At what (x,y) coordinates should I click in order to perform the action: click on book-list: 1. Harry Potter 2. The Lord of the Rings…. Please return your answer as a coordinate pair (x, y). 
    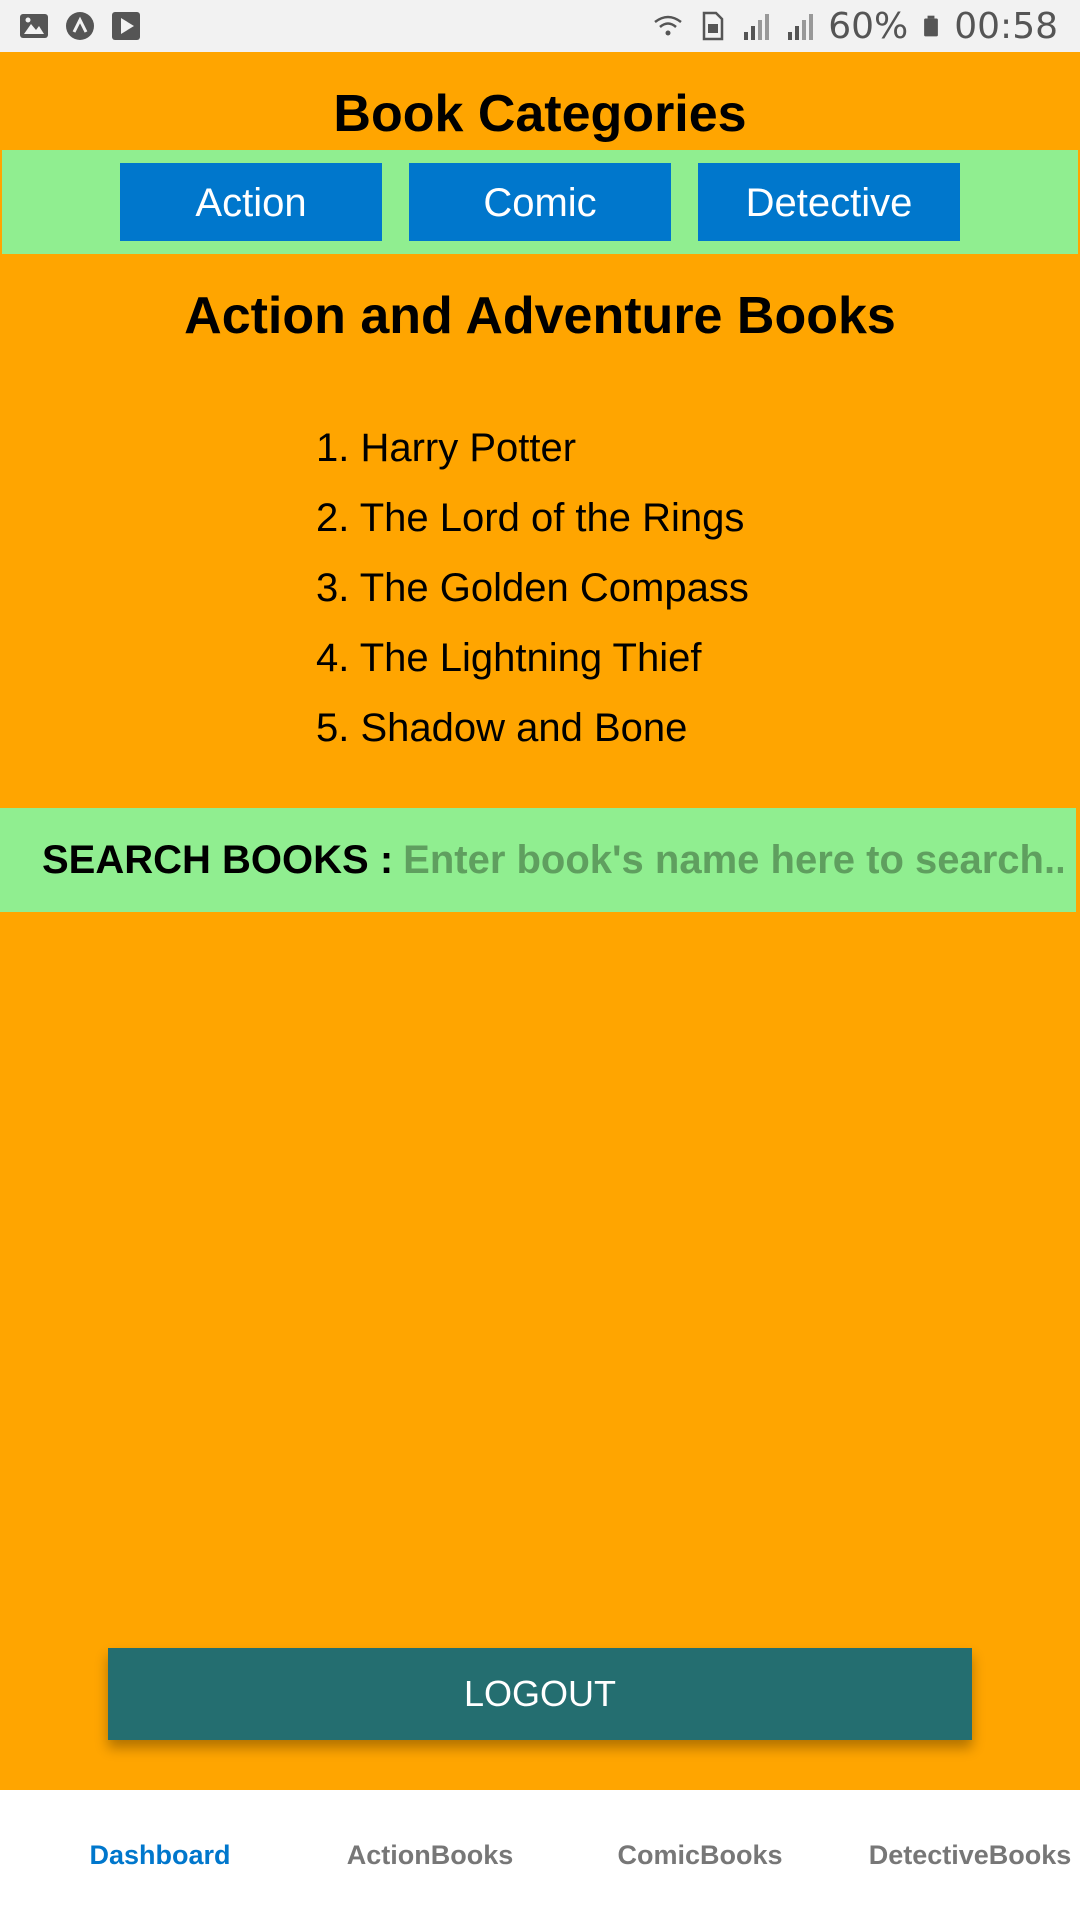
    Looking at the image, I should click on (532, 595).